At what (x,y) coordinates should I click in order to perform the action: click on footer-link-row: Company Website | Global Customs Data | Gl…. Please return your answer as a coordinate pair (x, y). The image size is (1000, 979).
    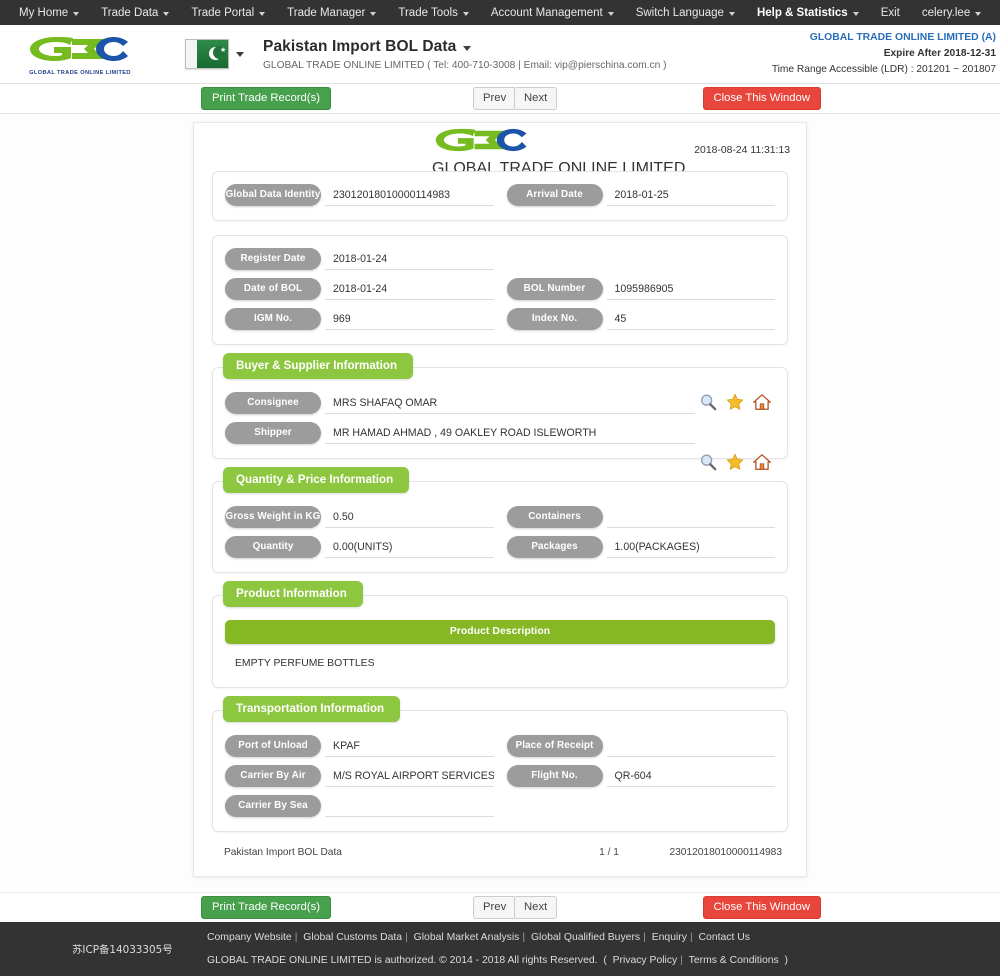
    Looking at the image, I should click on (497, 937).